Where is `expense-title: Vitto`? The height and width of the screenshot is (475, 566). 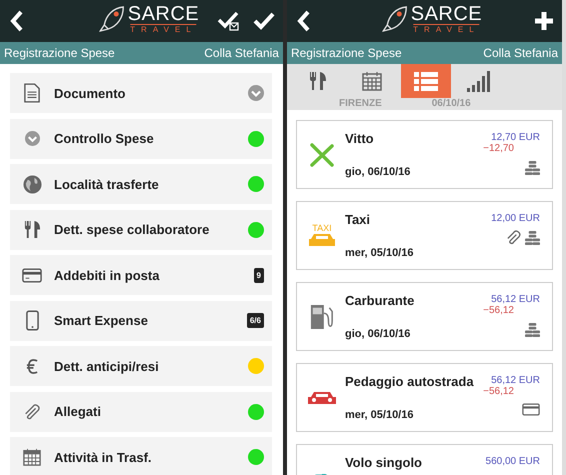 expense-title: Vitto is located at coordinates (359, 138).